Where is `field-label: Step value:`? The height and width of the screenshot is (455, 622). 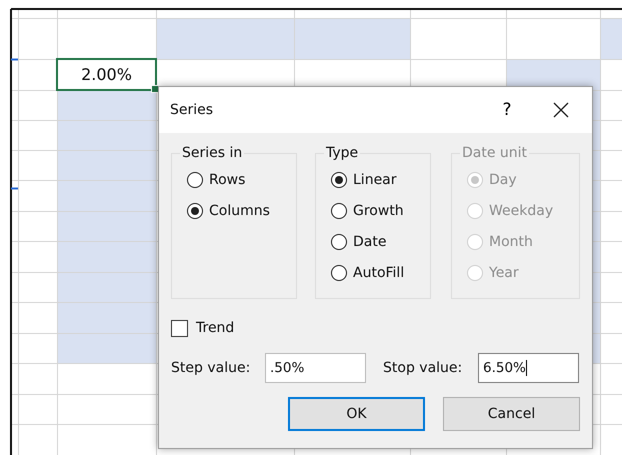
field-label: Step value: is located at coordinates (211, 368).